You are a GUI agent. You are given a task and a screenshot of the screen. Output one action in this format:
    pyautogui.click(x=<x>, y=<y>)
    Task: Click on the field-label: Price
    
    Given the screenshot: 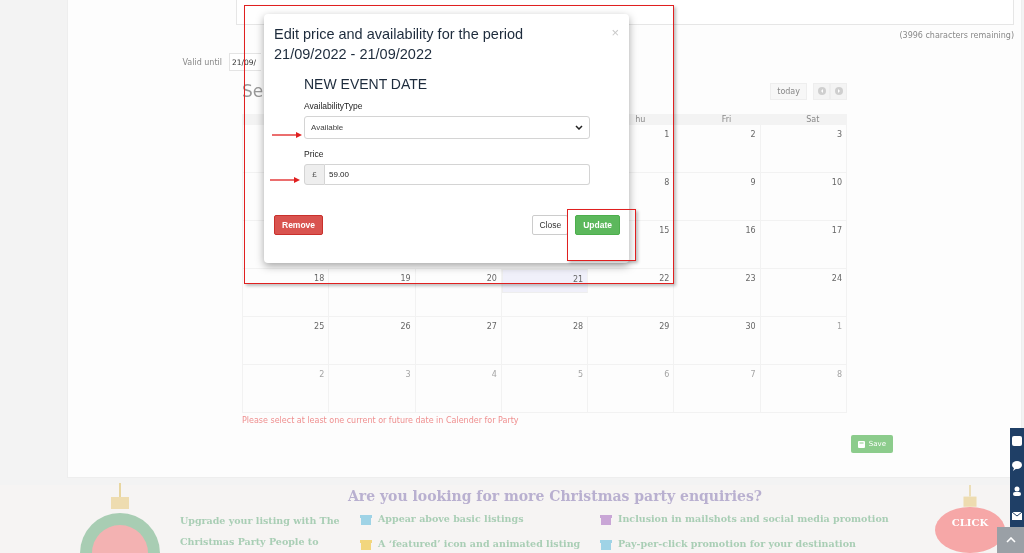 What is the action you would take?
    pyautogui.click(x=314, y=154)
    